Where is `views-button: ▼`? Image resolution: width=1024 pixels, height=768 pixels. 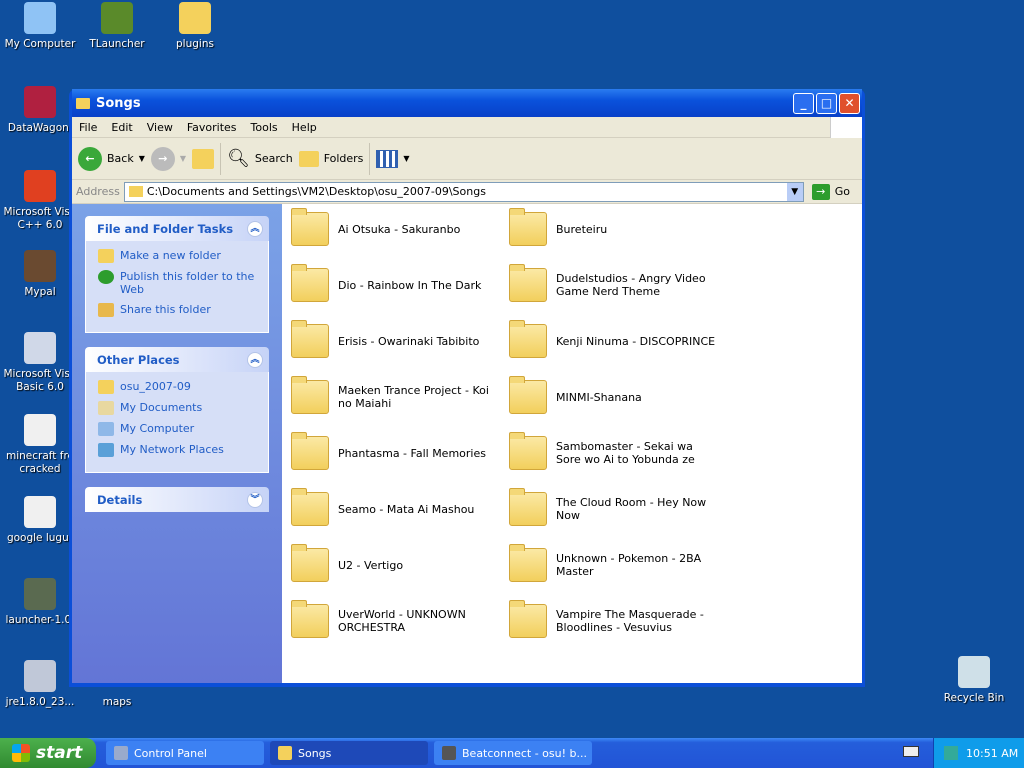 views-button: ▼ is located at coordinates (393, 158).